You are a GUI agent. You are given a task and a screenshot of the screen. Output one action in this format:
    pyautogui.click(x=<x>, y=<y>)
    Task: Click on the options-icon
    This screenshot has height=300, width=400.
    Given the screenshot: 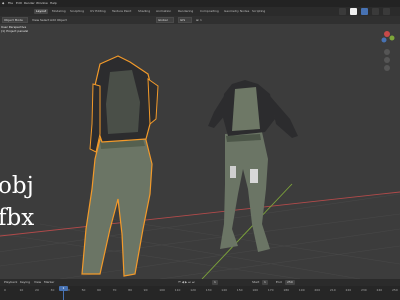 What is the action you would take?
    pyautogui.click(x=386, y=11)
    